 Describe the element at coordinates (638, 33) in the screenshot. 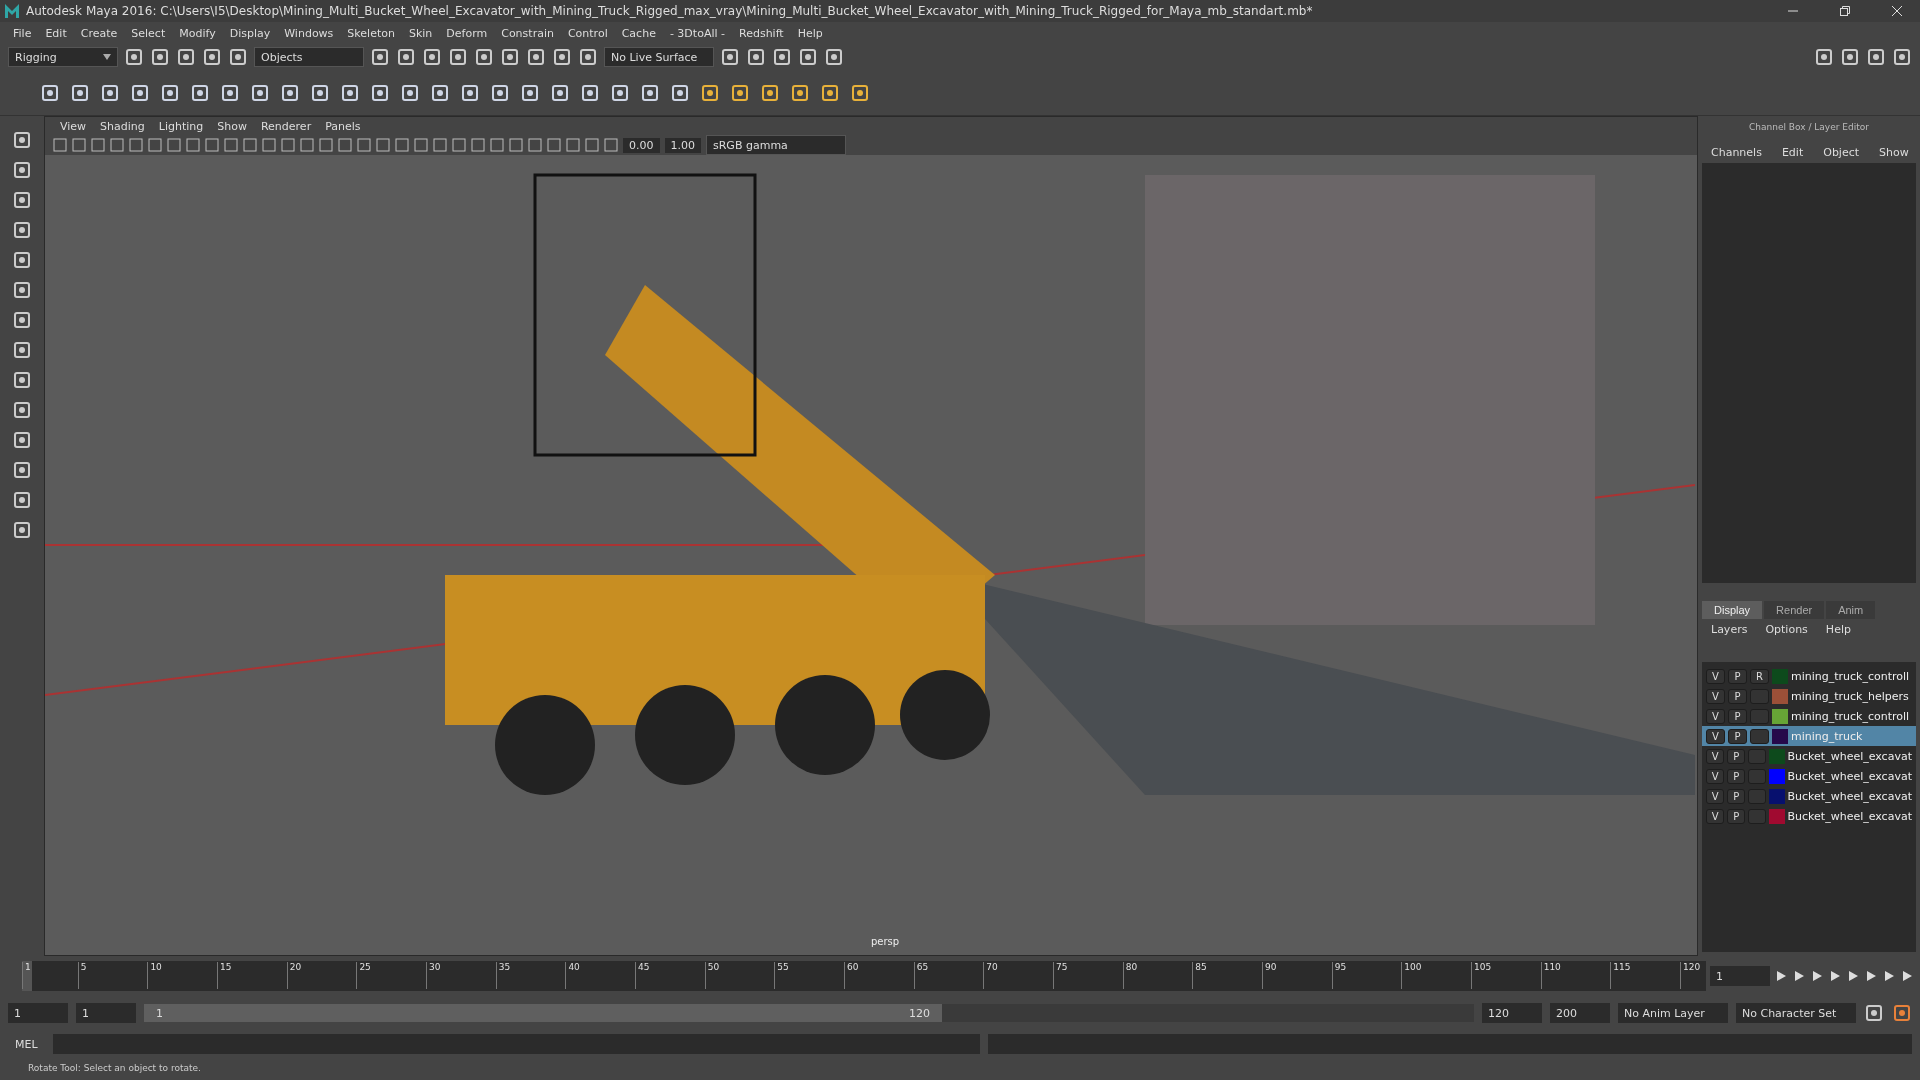

I see `menu-item: Cache` at that location.